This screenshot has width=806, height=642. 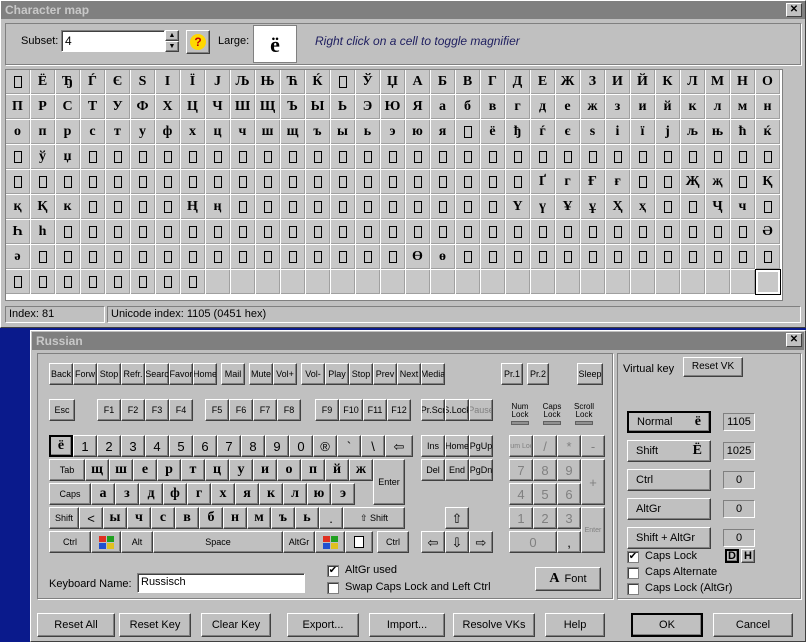 What do you see at coordinates (85, 446) in the screenshot?
I see `key-1: 1` at bounding box center [85, 446].